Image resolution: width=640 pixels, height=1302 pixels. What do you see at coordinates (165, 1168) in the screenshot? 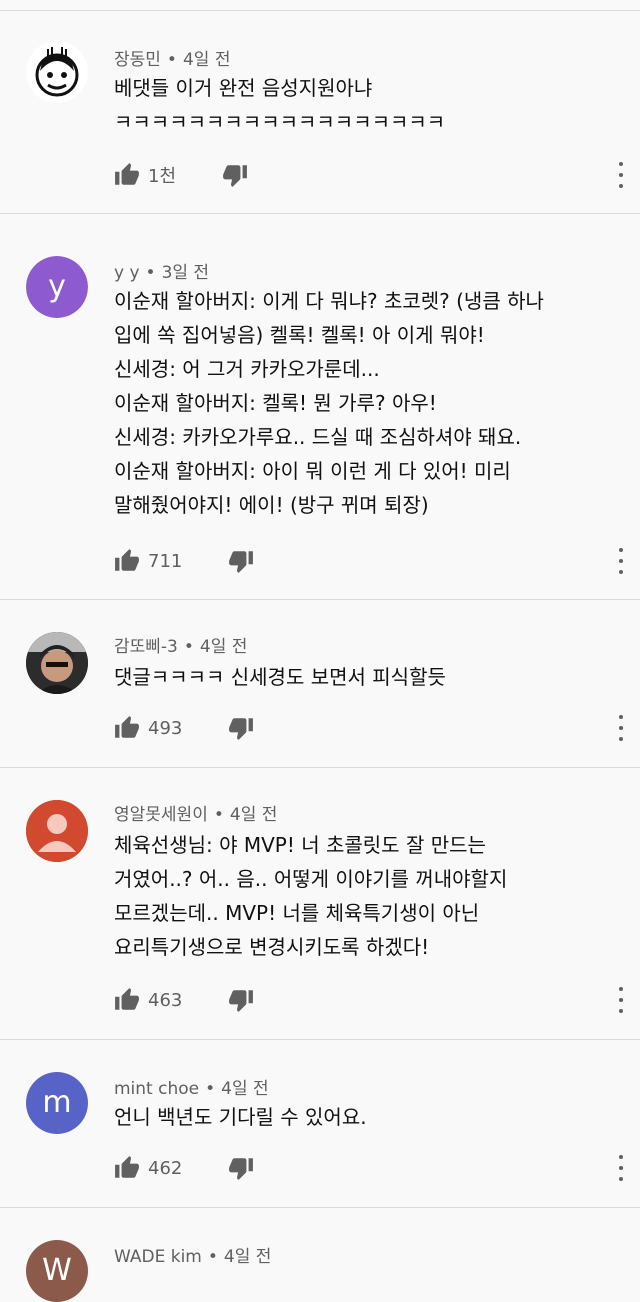
I see `like-count: 462` at bounding box center [165, 1168].